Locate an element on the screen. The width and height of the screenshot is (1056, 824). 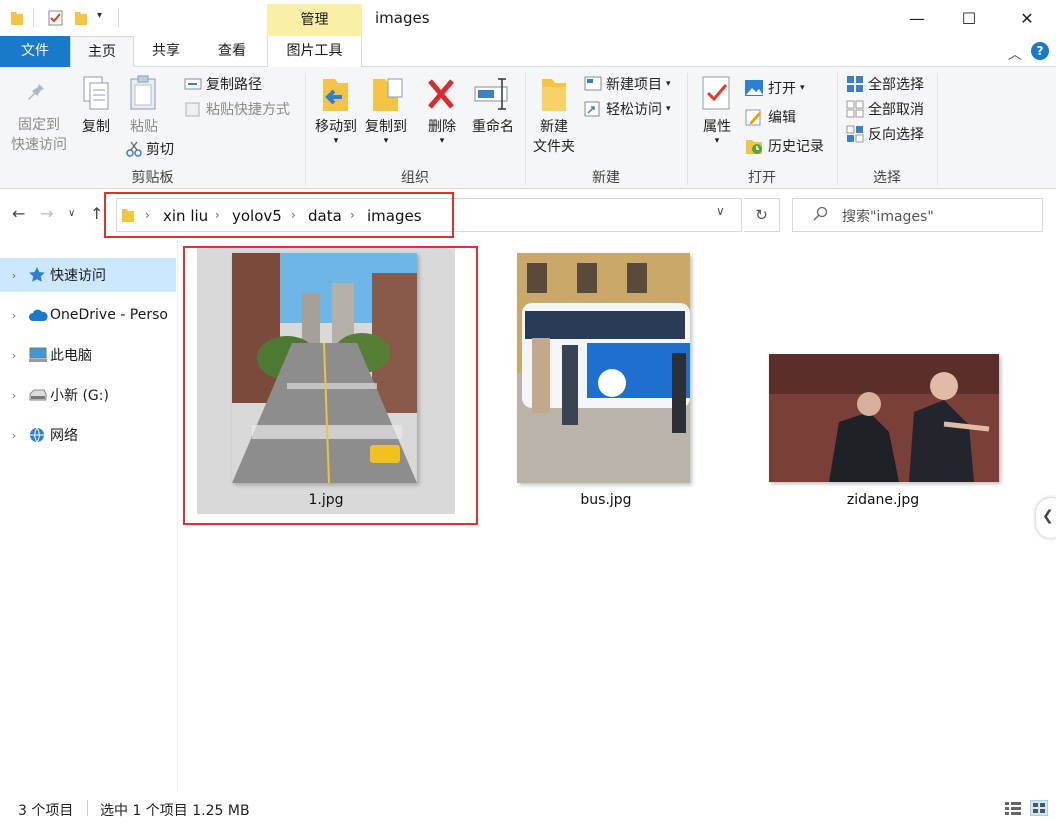
paste-label: 粘贴 is located at coordinates (144, 127).